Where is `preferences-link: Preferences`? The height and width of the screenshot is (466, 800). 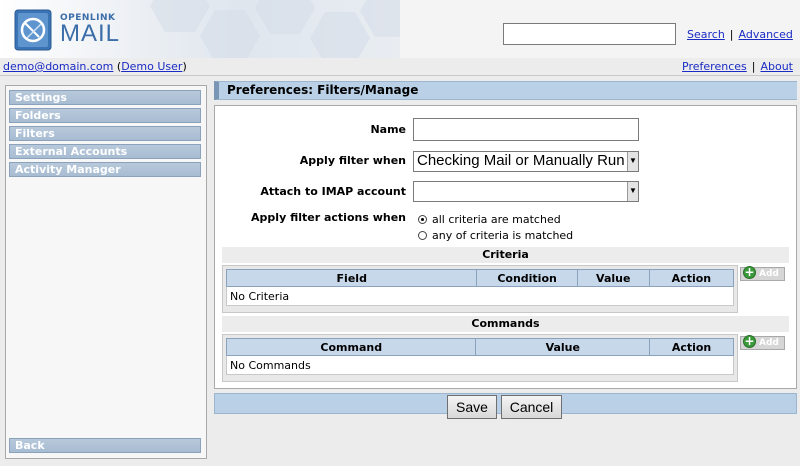 preferences-link: Preferences is located at coordinates (714, 66).